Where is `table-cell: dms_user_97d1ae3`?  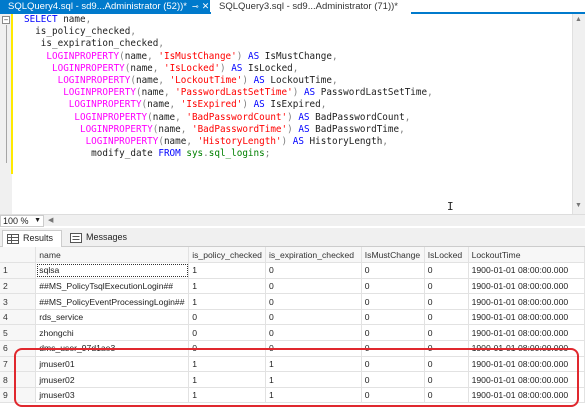 table-cell: dms_user_97d1ae3 is located at coordinates (112, 348).